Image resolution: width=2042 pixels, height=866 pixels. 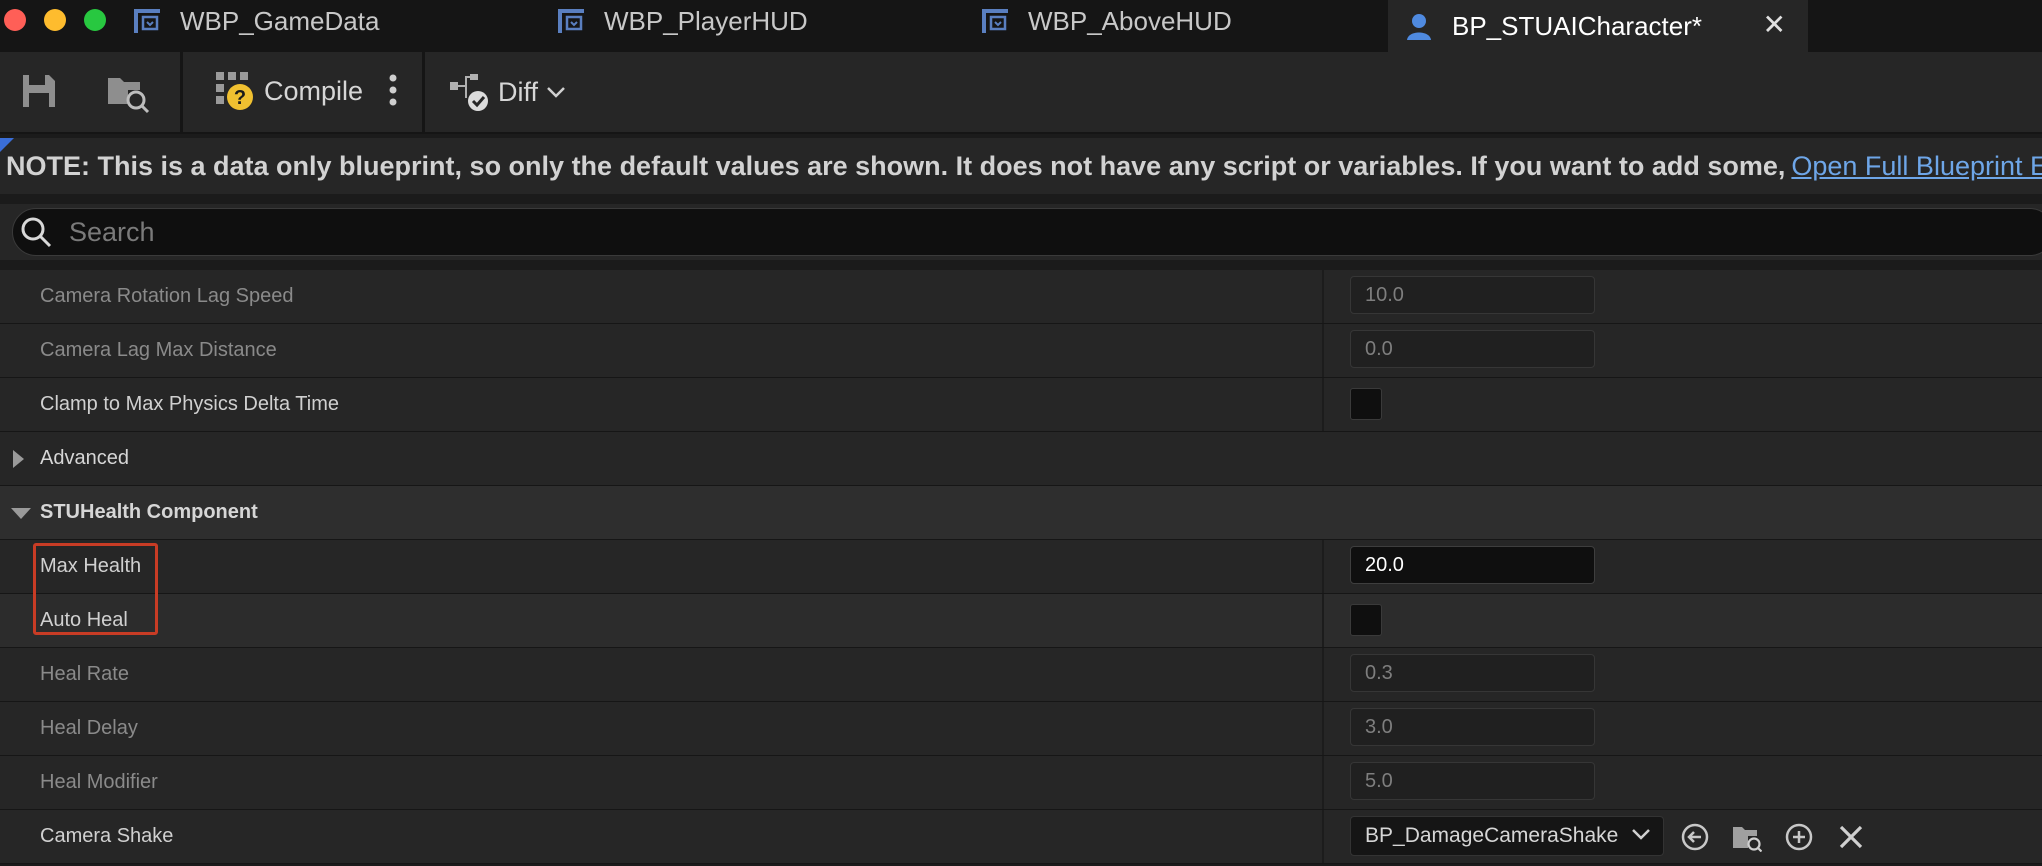 What do you see at coordinates (167, 296) in the screenshot?
I see `property-label: Camera Rotation Lag Speed` at bounding box center [167, 296].